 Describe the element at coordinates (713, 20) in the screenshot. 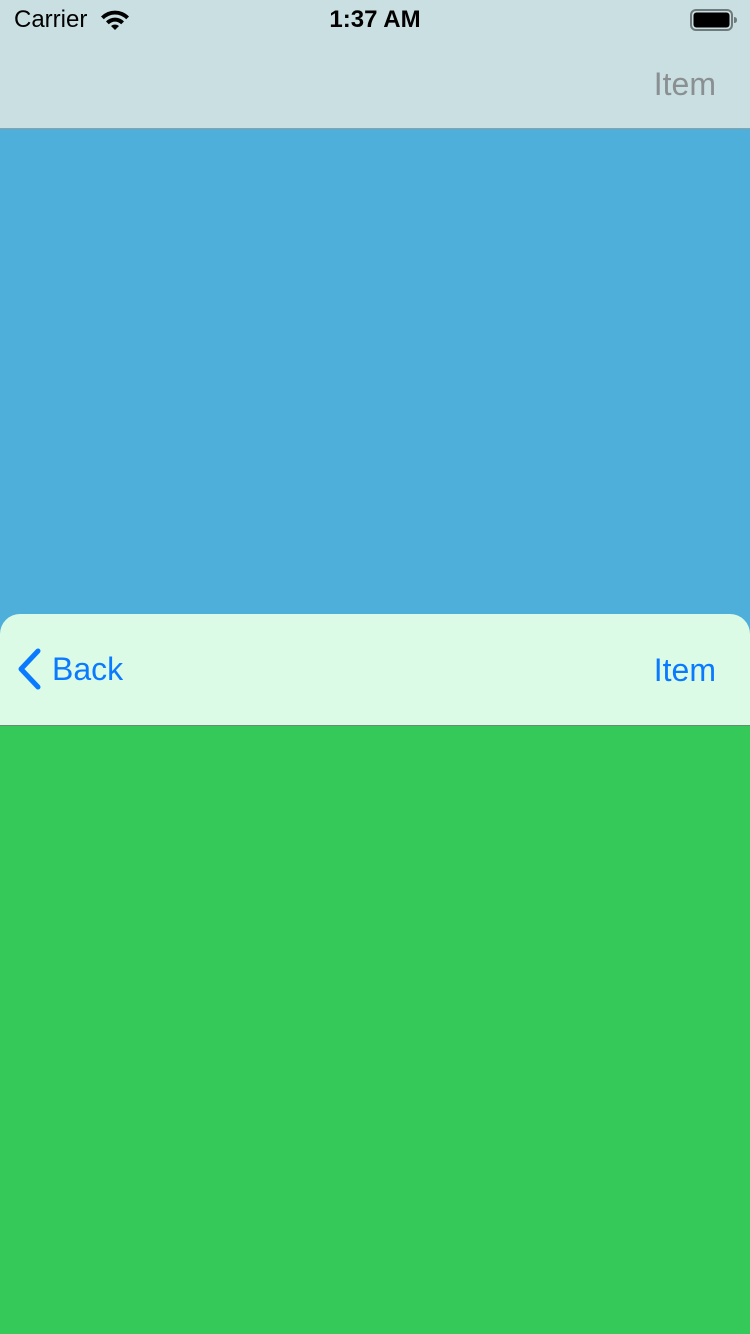

I see `battery-icon` at that location.